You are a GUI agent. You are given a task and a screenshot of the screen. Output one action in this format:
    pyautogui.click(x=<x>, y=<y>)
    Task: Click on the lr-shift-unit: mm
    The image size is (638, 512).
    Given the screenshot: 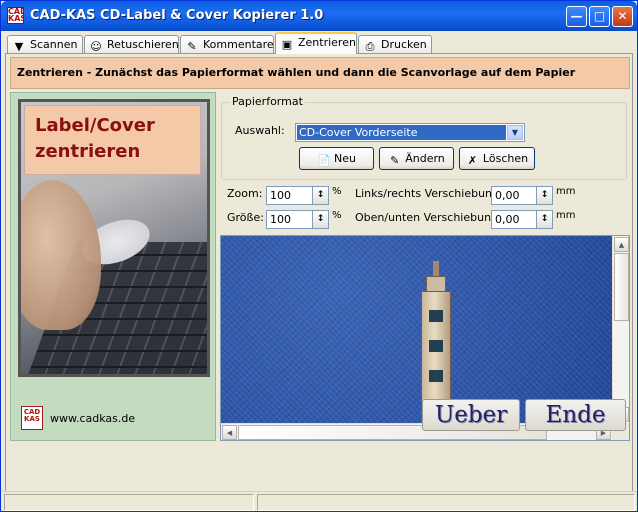 What is the action you would take?
    pyautogui.click(x=566, y=191)
    